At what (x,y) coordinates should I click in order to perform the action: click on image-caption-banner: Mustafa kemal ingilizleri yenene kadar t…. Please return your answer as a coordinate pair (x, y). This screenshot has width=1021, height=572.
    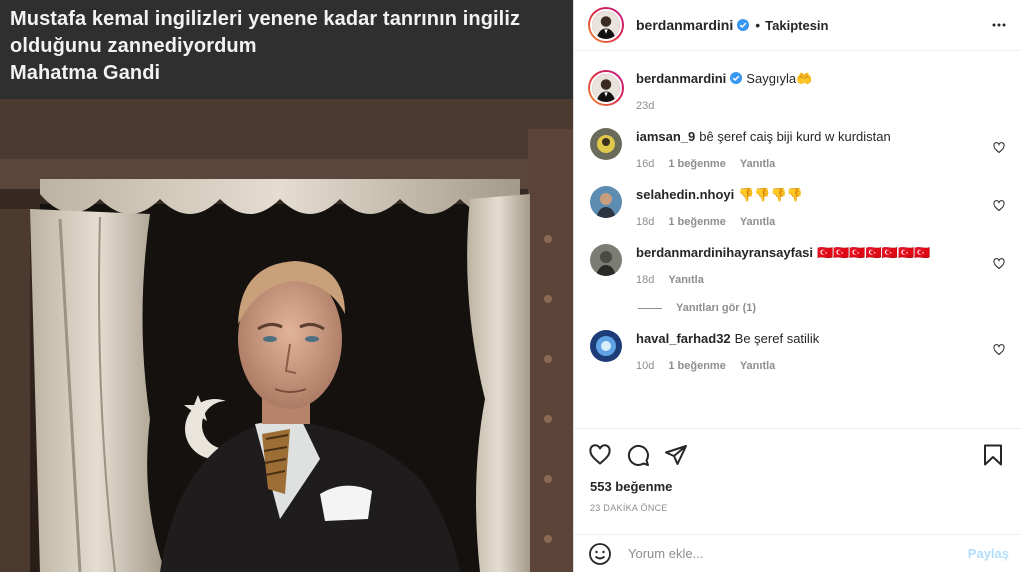
    Looking at the image, I should click on (286, 49).